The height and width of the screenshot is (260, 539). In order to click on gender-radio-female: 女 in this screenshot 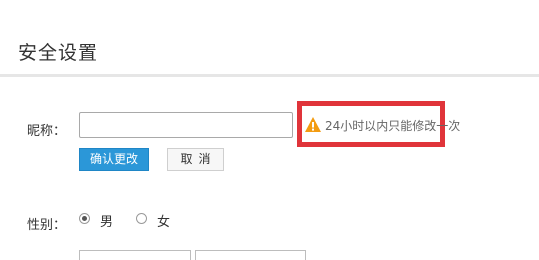, I will do `click(156, 220)`.